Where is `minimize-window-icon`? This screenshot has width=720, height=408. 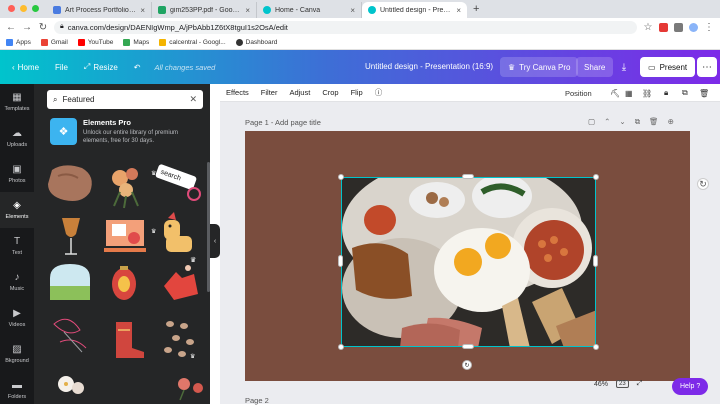 minimize-window-icon is located at coordinates (23, 8).